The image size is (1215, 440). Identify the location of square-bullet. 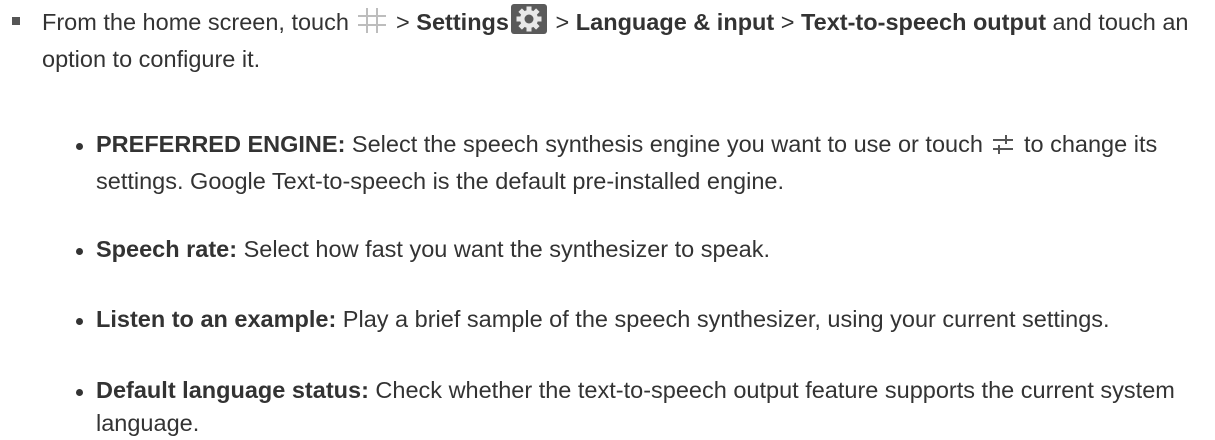
(16, 21).